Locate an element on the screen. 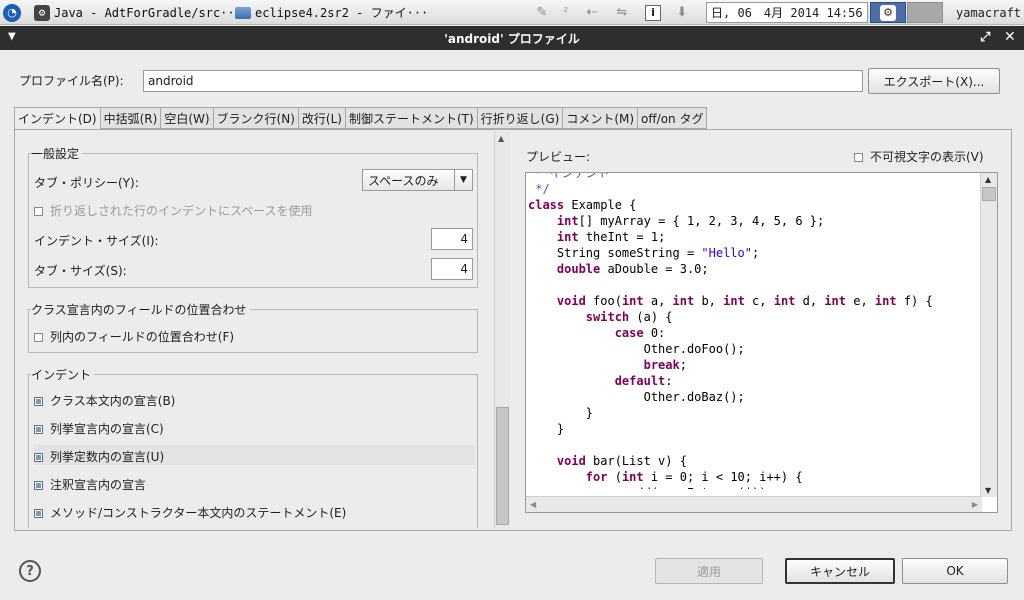 The height and width of the screenshot is (600, 1024). show-invisible-option: 不可視文字の表示(V) is located at coordinates (919, 156).